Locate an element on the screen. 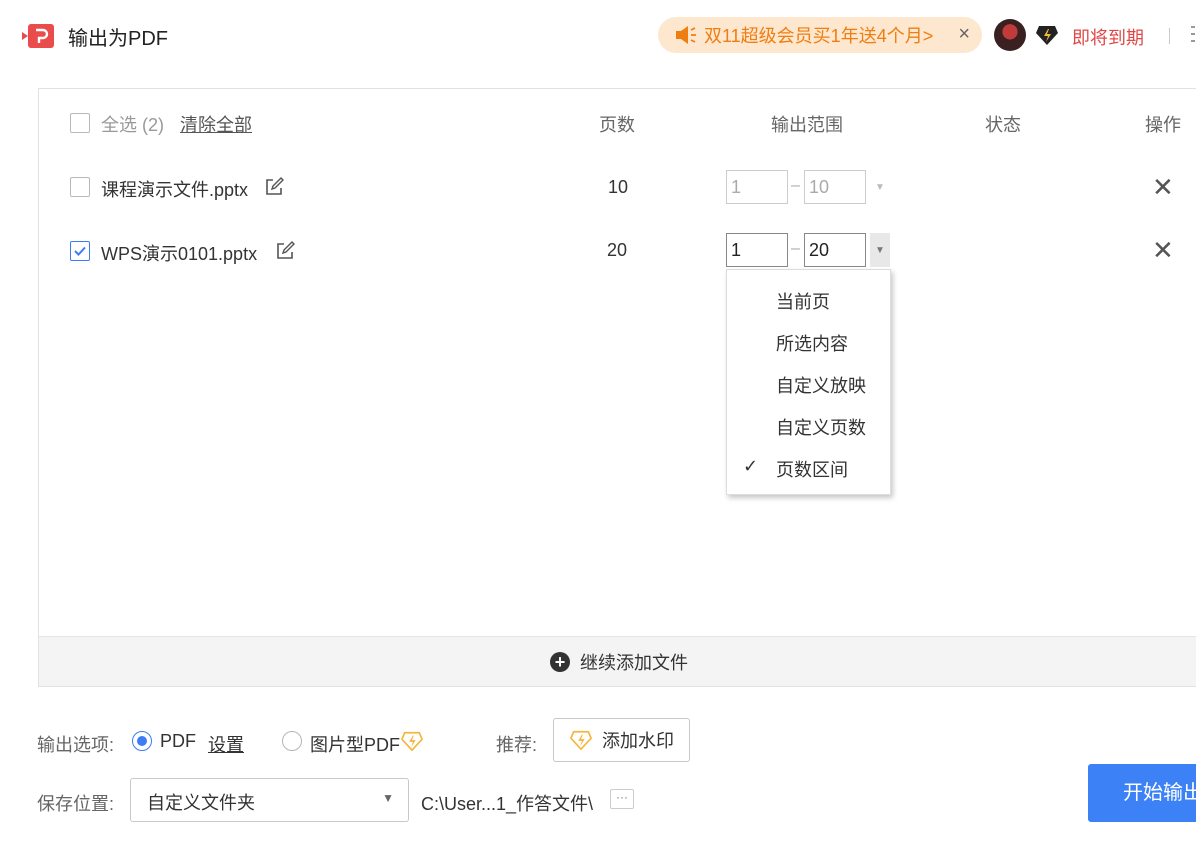  file-name: 课程演示文件.pptx is located at coordinates (175, 190).